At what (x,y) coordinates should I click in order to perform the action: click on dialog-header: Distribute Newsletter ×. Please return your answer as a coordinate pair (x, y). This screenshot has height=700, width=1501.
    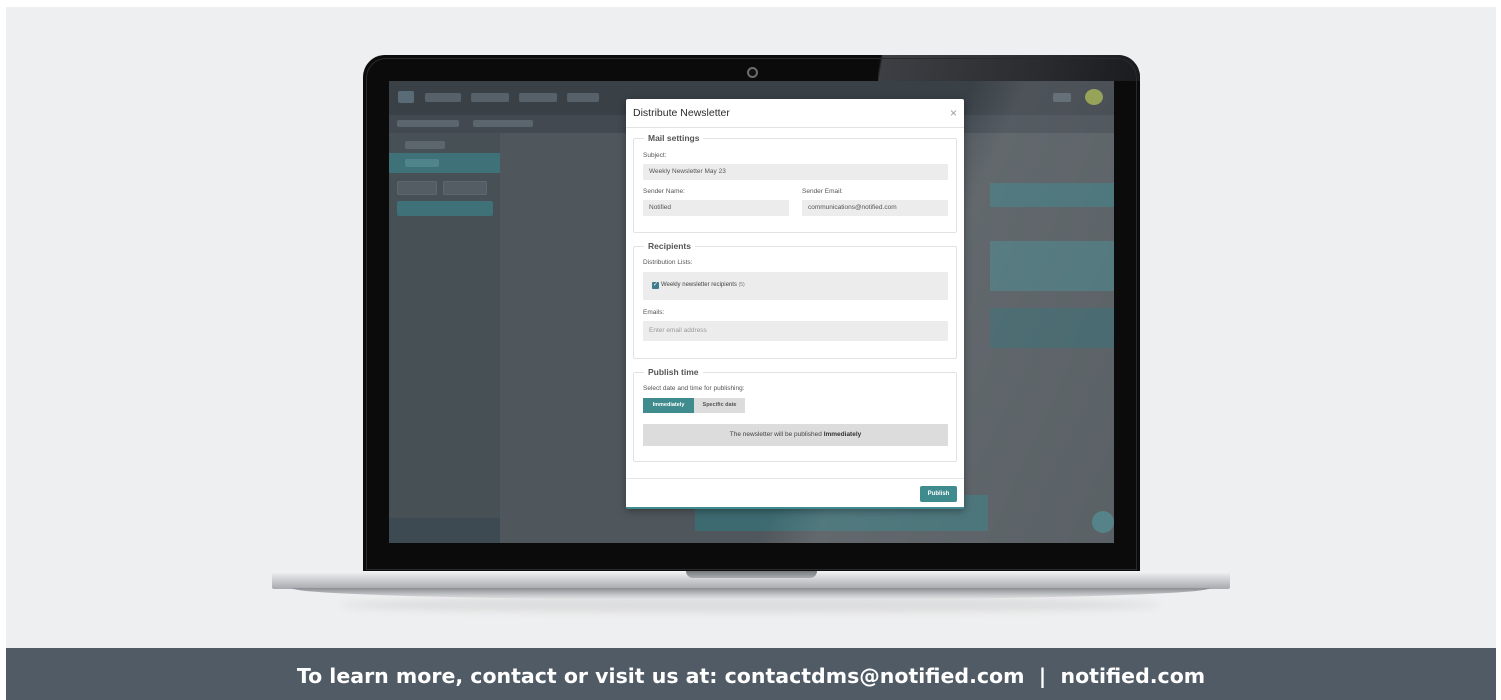
    Looking at the image, I should click on (795, 113).